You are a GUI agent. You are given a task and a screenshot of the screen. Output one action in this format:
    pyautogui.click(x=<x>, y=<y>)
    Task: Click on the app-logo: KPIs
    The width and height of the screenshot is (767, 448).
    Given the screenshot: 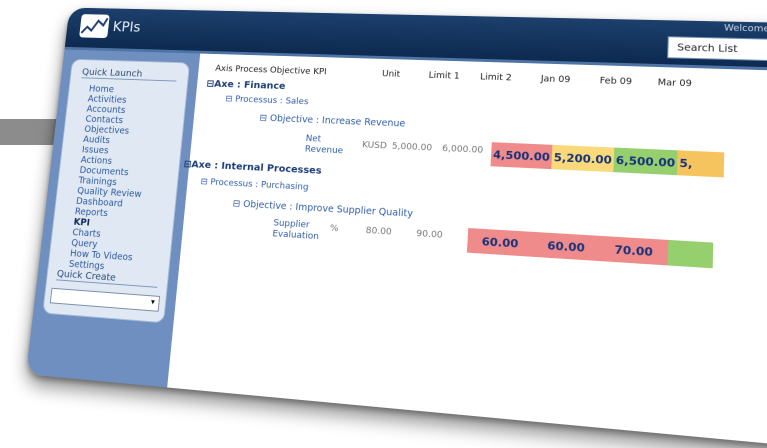 What is the action you would take?
    pyautogui.click(x=110, y=26)
    